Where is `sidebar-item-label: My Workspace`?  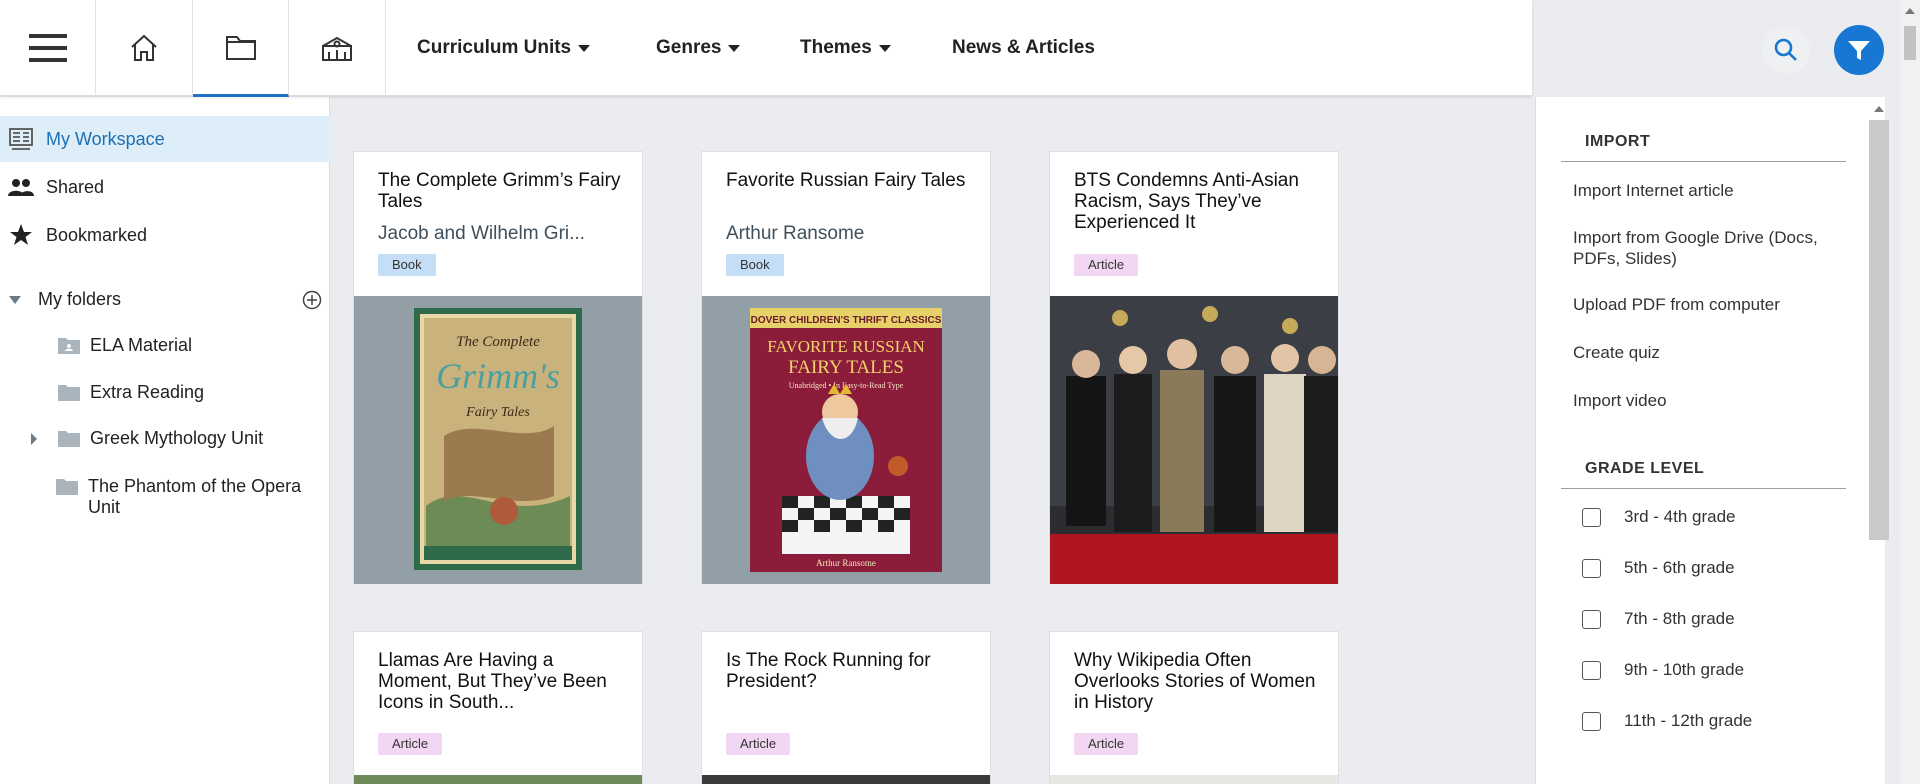
sidebar-item-label: My Workspace is located at coordinates (105, 138).